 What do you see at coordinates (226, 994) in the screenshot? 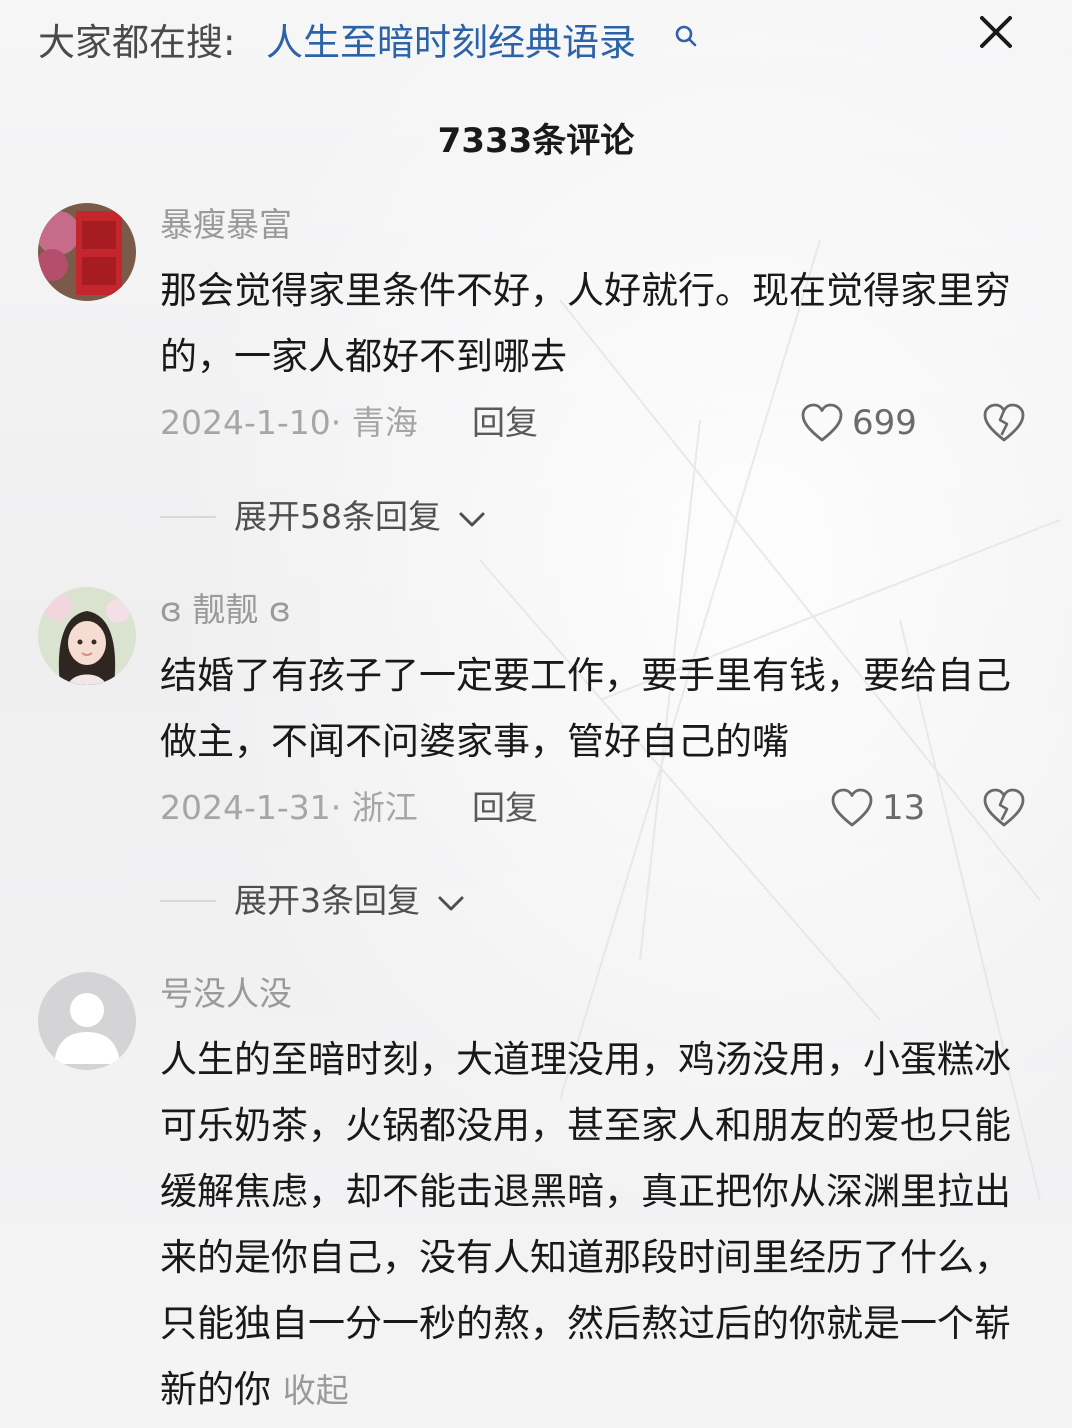
I see `comment-username: 号没人没` at bounding box center [226, 994].